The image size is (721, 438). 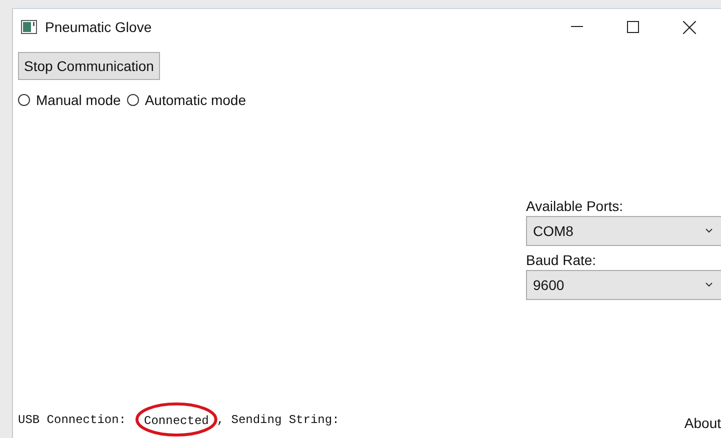 I want to click on connection-state: Connected, so click(x=176, y=421).